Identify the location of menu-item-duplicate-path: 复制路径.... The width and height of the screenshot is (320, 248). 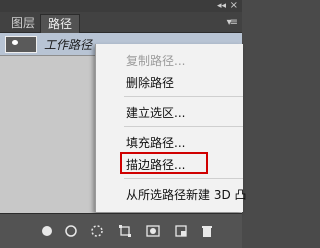
(155, 60).